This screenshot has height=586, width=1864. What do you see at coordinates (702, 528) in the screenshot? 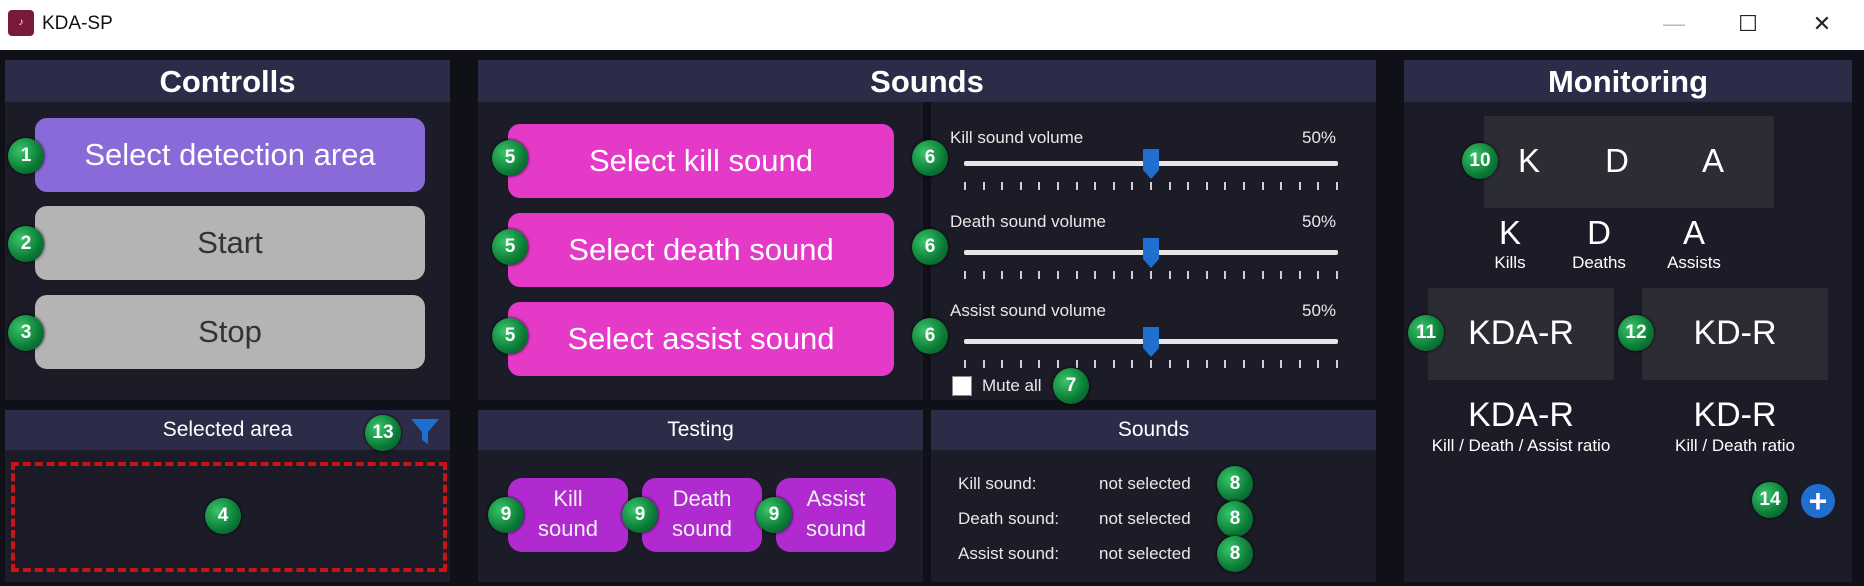
I see `test-death-line2: sound` at bounding box center [702, 528].